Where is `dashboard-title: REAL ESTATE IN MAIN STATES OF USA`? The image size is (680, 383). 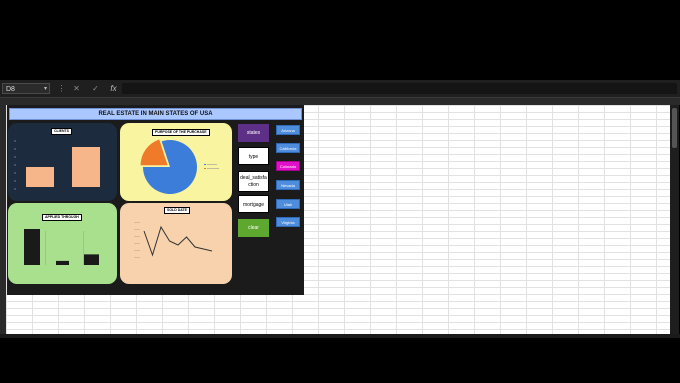 dashboard-title: REAL ESTATE IN MAIN STATES OF USA is located at coordinates (155, 114).